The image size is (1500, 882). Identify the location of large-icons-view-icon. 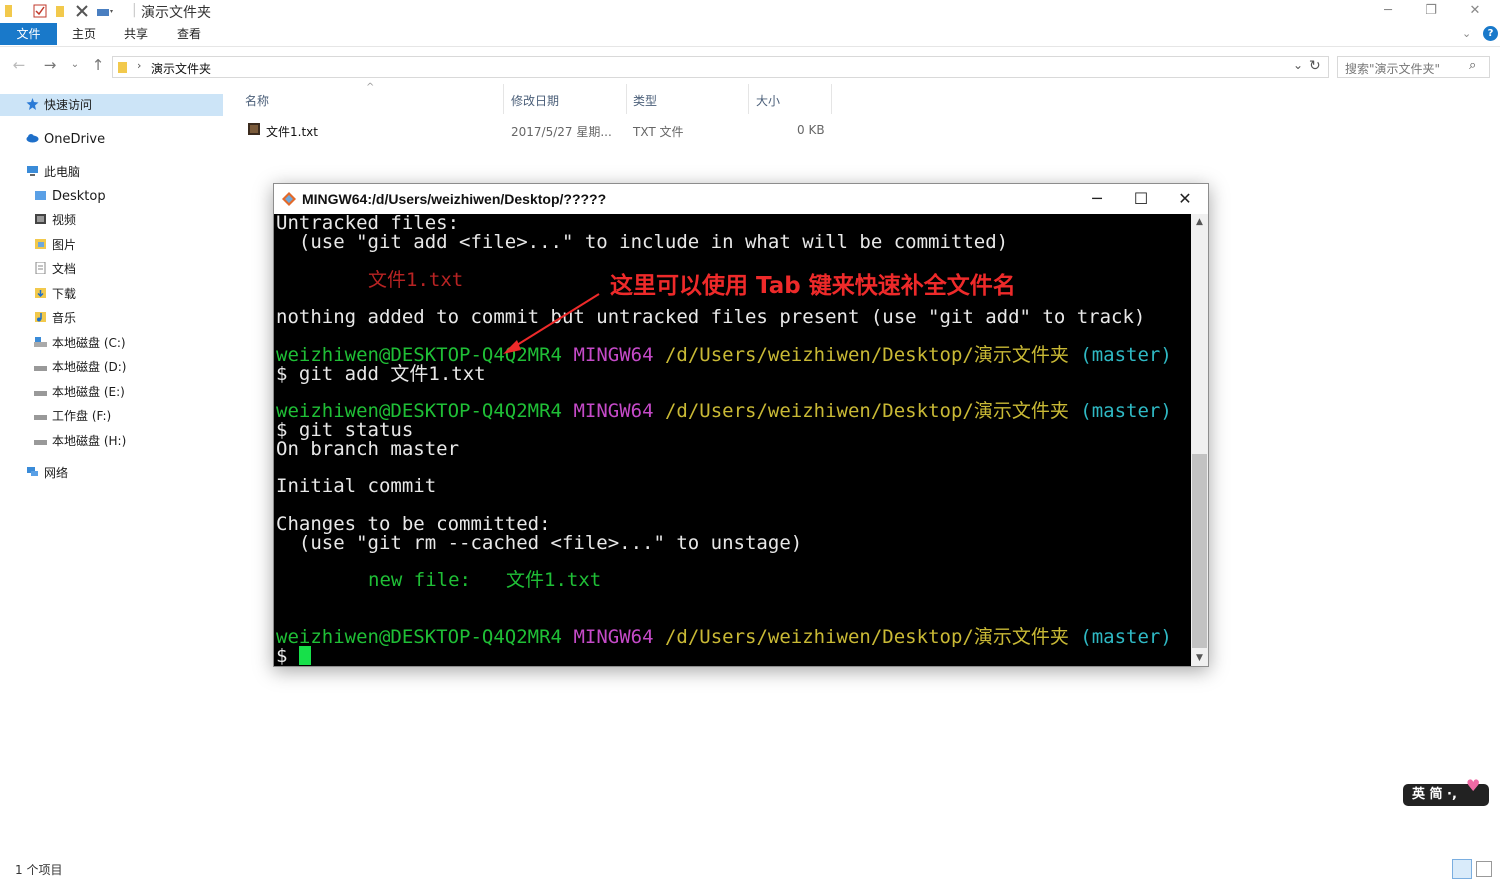
(1484, 869).